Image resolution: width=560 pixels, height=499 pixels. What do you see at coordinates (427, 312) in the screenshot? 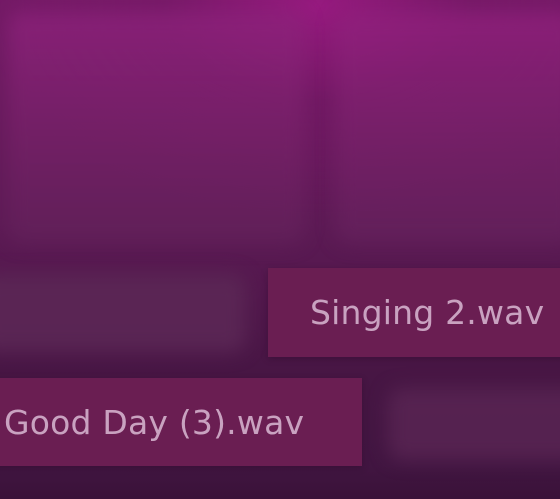
I see `file-name-label: Singing 2.wav` at bounding box center [427, 312].